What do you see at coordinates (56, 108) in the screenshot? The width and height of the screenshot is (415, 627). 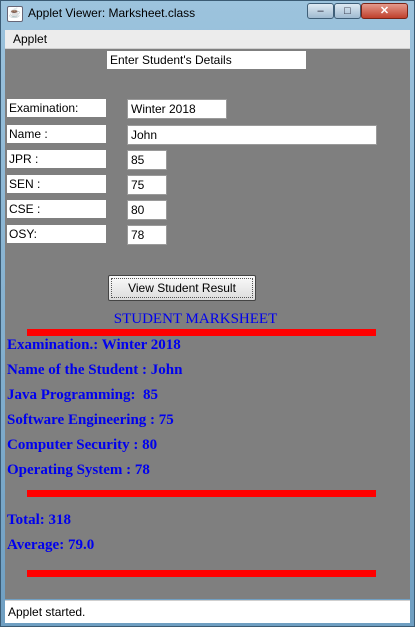 I see `examination-label: Examination:` at bounding box center [56, 108].